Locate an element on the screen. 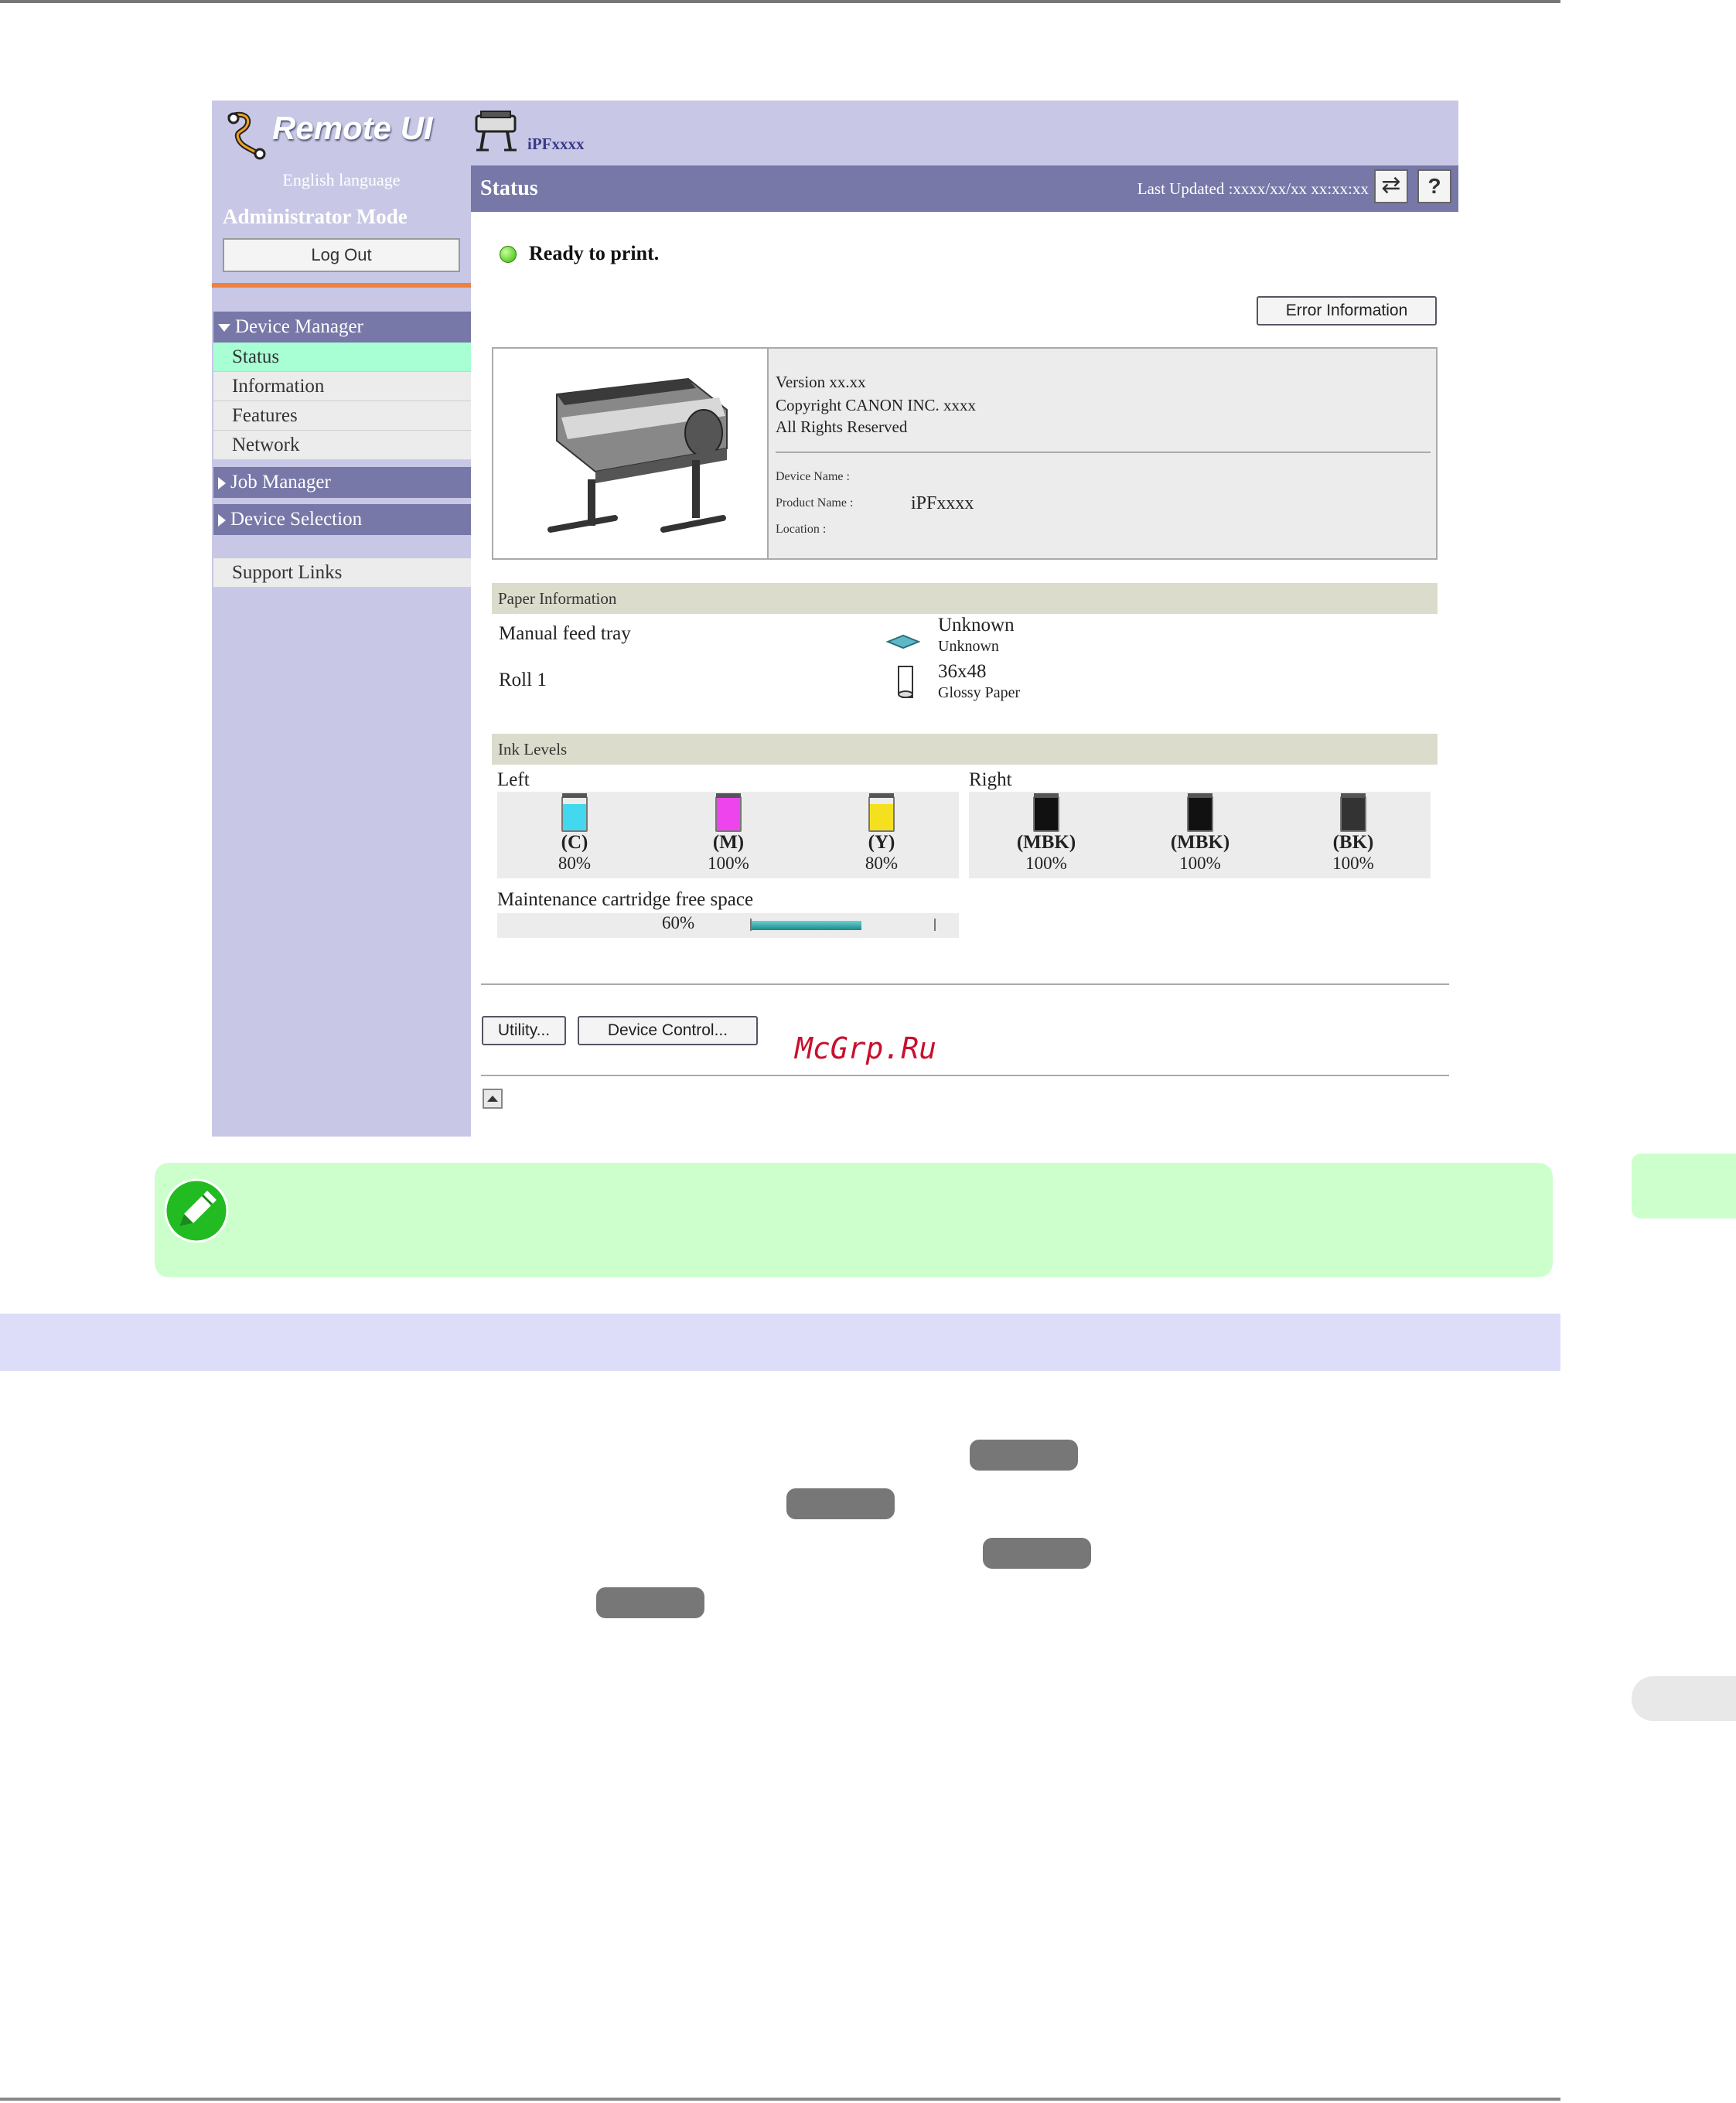 The image size is (1736, 2103). tray-icon is located at coordinates (903, 642).